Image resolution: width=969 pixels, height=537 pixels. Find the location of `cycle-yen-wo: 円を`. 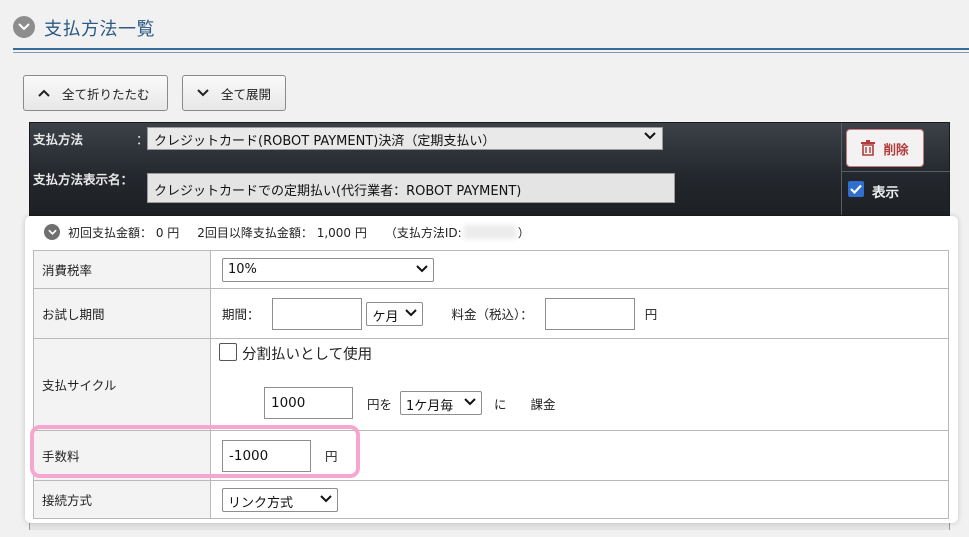

cycle-yen-wo: 円を is located at coordinates (379, 404).